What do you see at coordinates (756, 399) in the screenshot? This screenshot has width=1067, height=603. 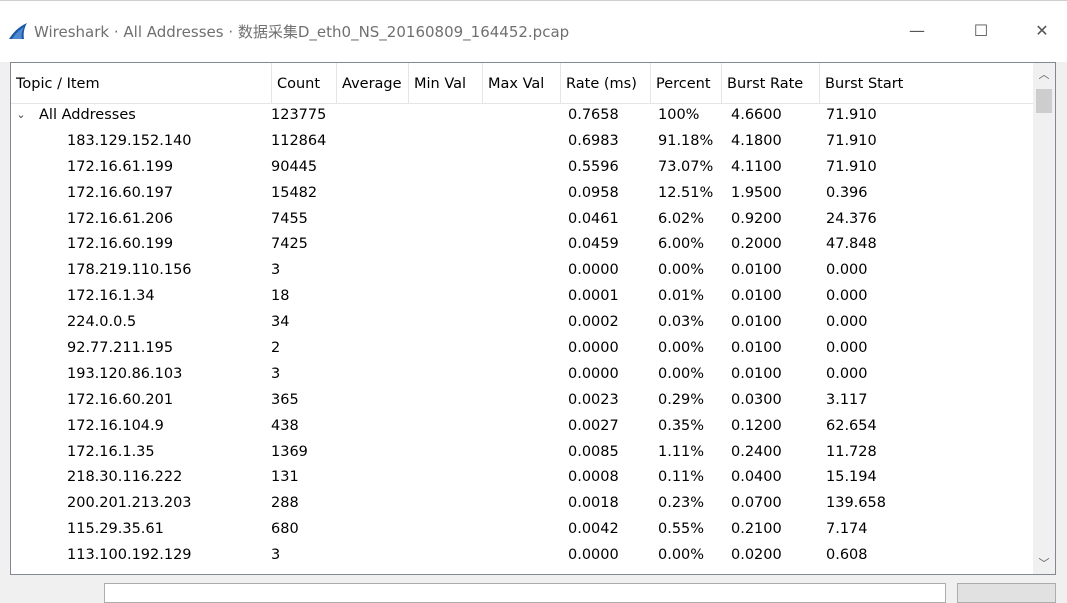 I see `cell-burst-rate: 0.0300` at bounding box center [756, 399].